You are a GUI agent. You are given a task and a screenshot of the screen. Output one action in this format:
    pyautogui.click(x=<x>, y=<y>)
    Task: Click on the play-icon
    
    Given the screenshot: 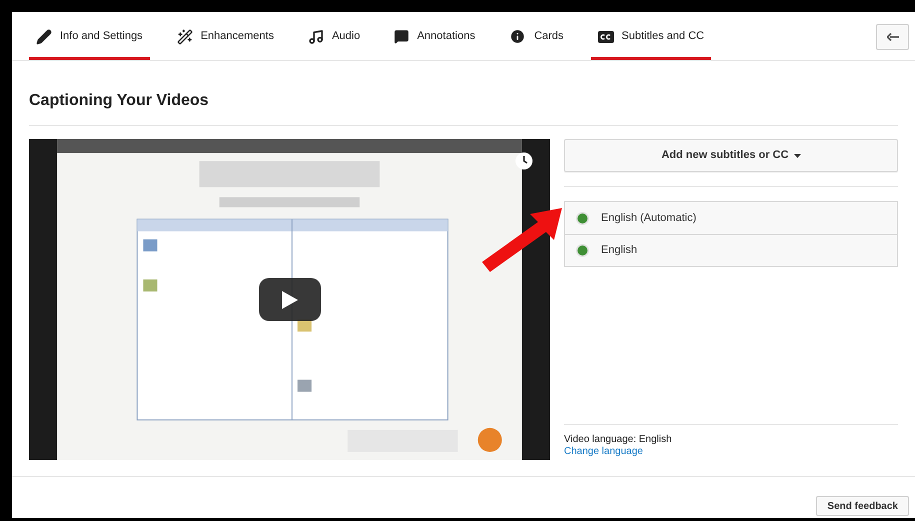 What is the action you would take?
    pyautogui.click(x=290, y=299)
    